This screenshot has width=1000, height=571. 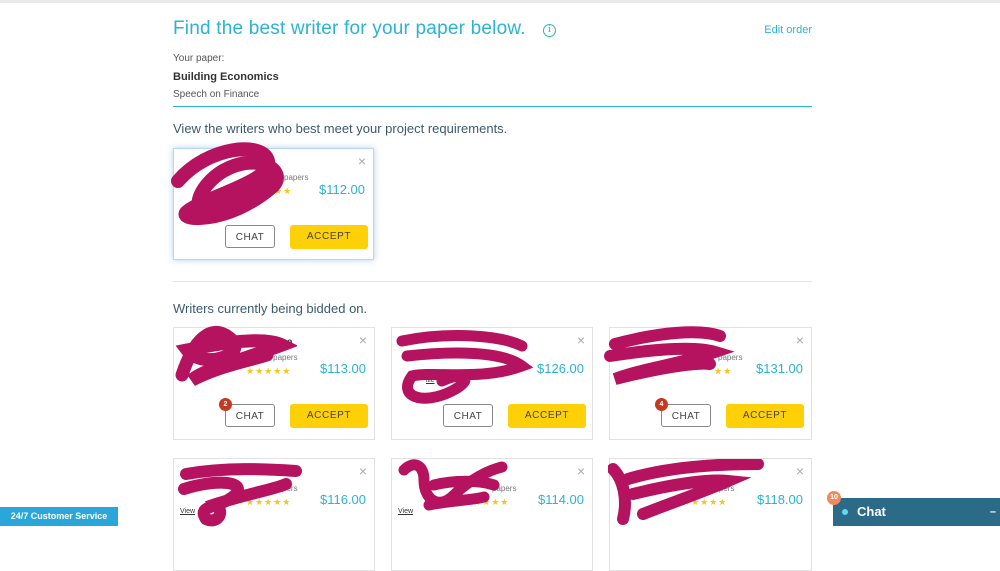 What do you see at coordinates (560, 499) in the screenshot?
I see `writer-price: $114.00` at bounding box center [560, 499].